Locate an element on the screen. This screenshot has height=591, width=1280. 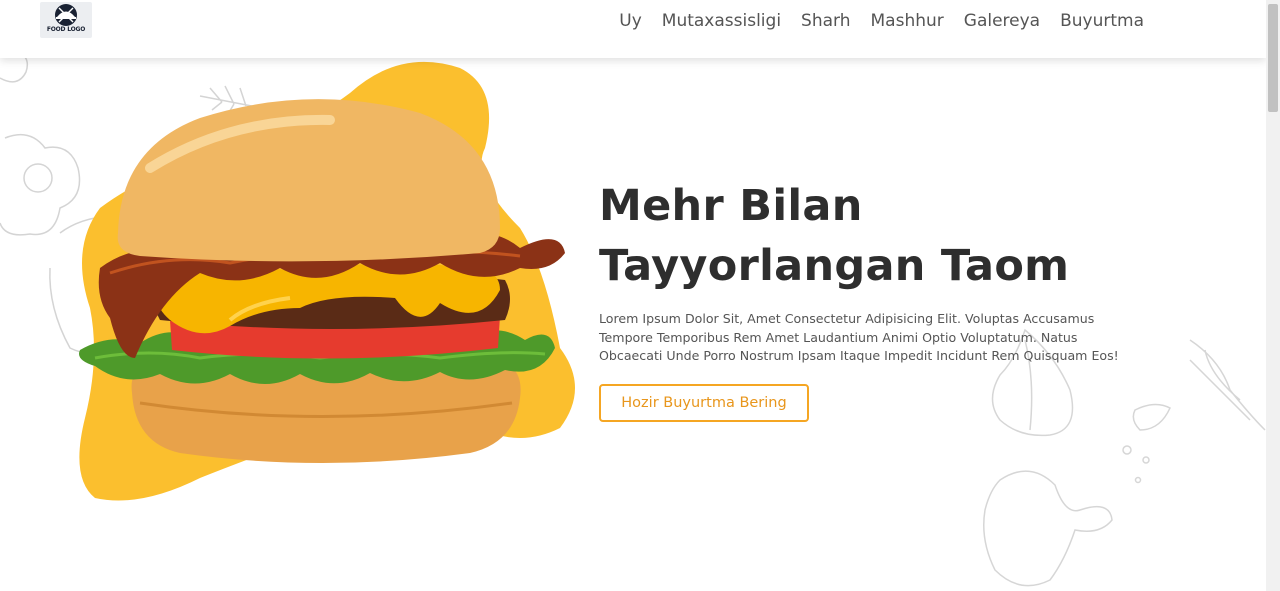
page-scrollbar is located at coordinates (1273, 295).